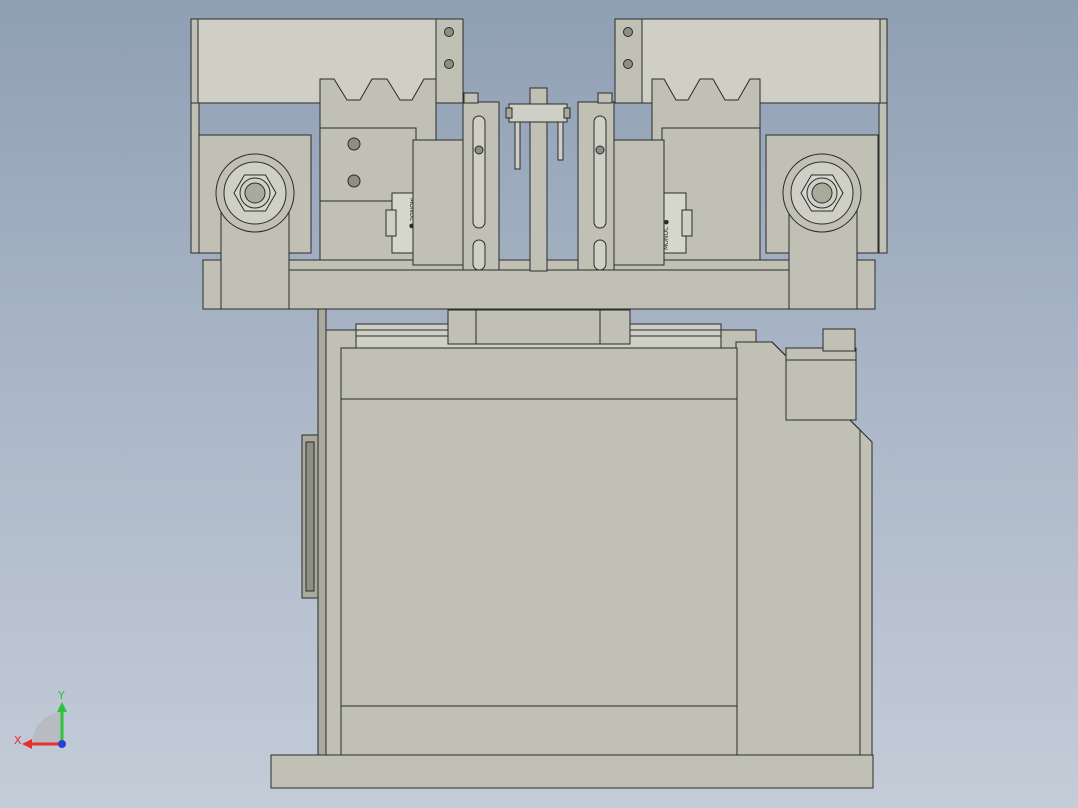  I want to click on motor-block-cap, so click(839, 340).